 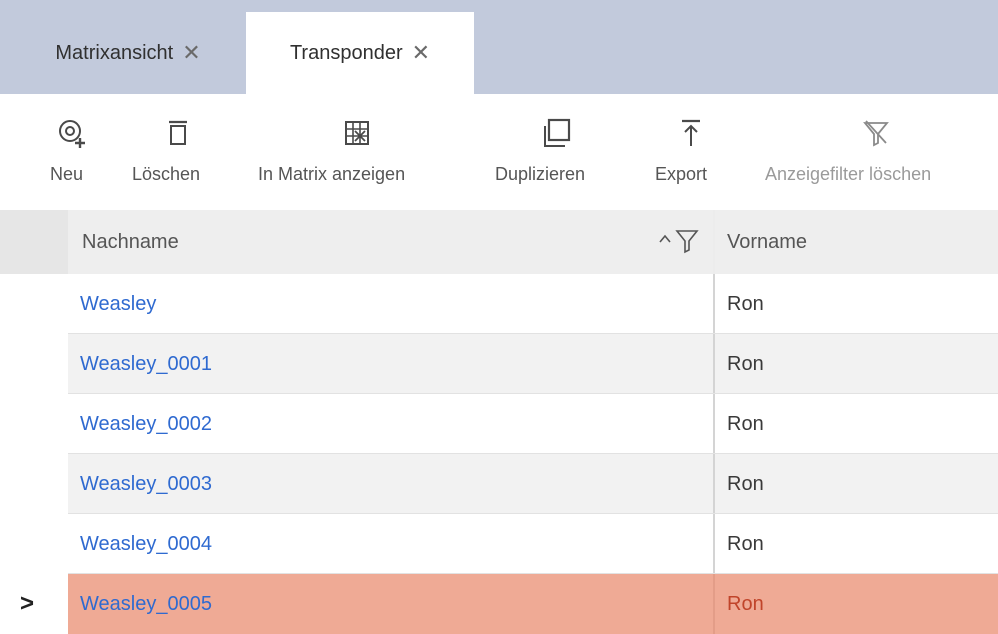 I want to click on new-label: Neu, so click(x=67, y=174).